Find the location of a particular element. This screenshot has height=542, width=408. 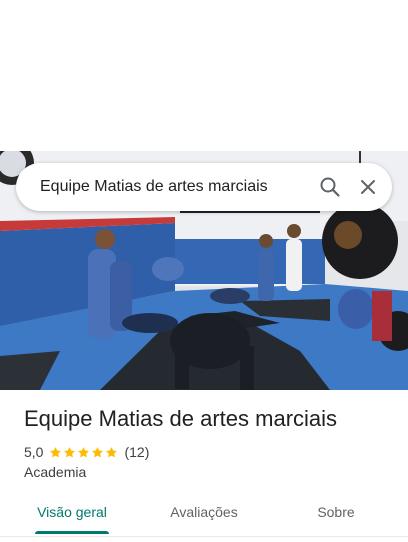

tab-reviews: Avaliações is located at coordinates (204, 516).